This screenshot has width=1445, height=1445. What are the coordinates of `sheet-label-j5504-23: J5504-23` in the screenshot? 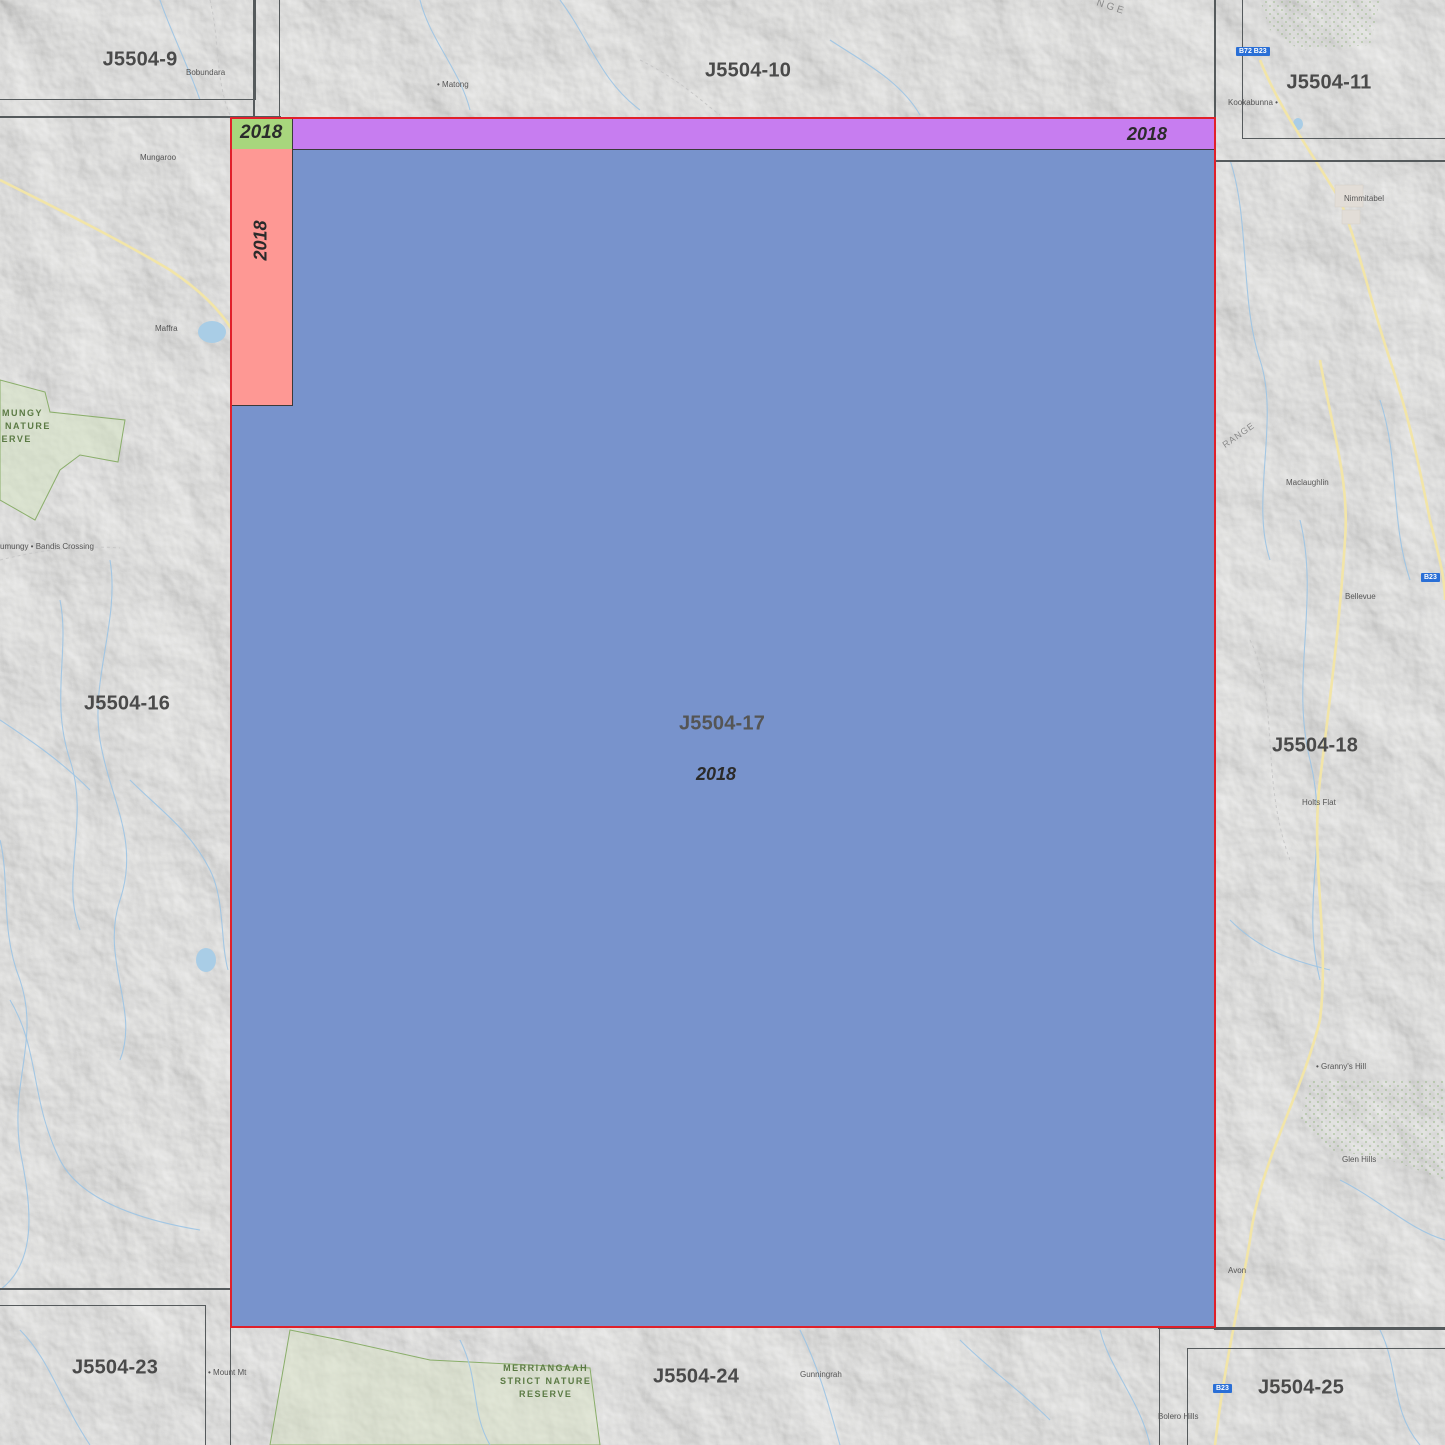 It's located at (115, 1368).